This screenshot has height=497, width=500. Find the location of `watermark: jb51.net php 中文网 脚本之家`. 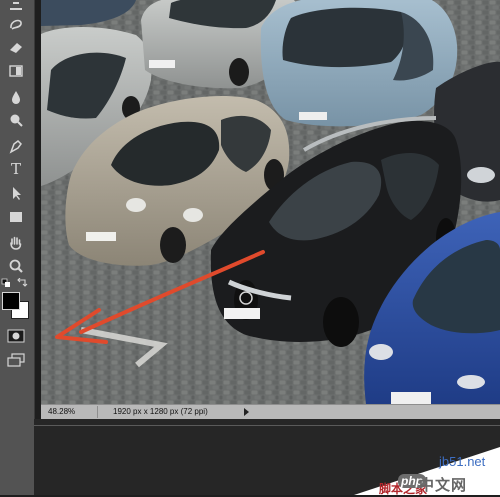

watermark: jb51.net php 中文网 脚本之家 is located at coordinates (427, 471).